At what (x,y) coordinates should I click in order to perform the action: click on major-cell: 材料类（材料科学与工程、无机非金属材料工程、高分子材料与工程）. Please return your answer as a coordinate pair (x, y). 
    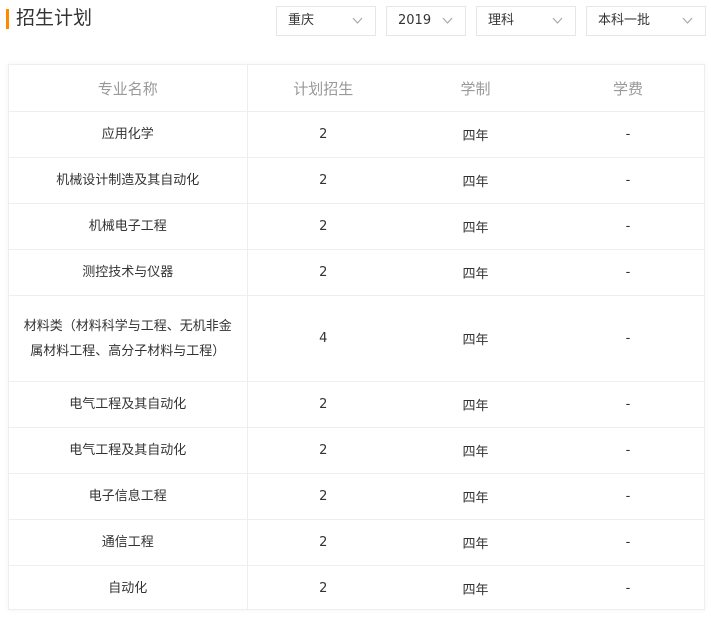
    Looking at the image, I should click on (128, 338).